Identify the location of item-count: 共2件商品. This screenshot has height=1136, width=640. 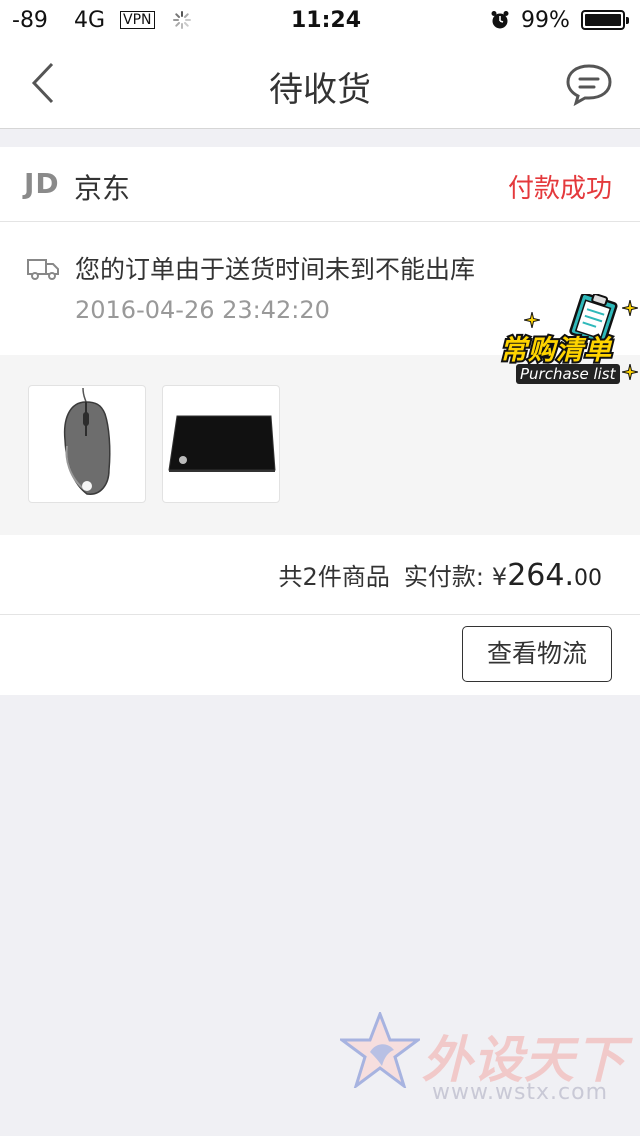
(334, 577).